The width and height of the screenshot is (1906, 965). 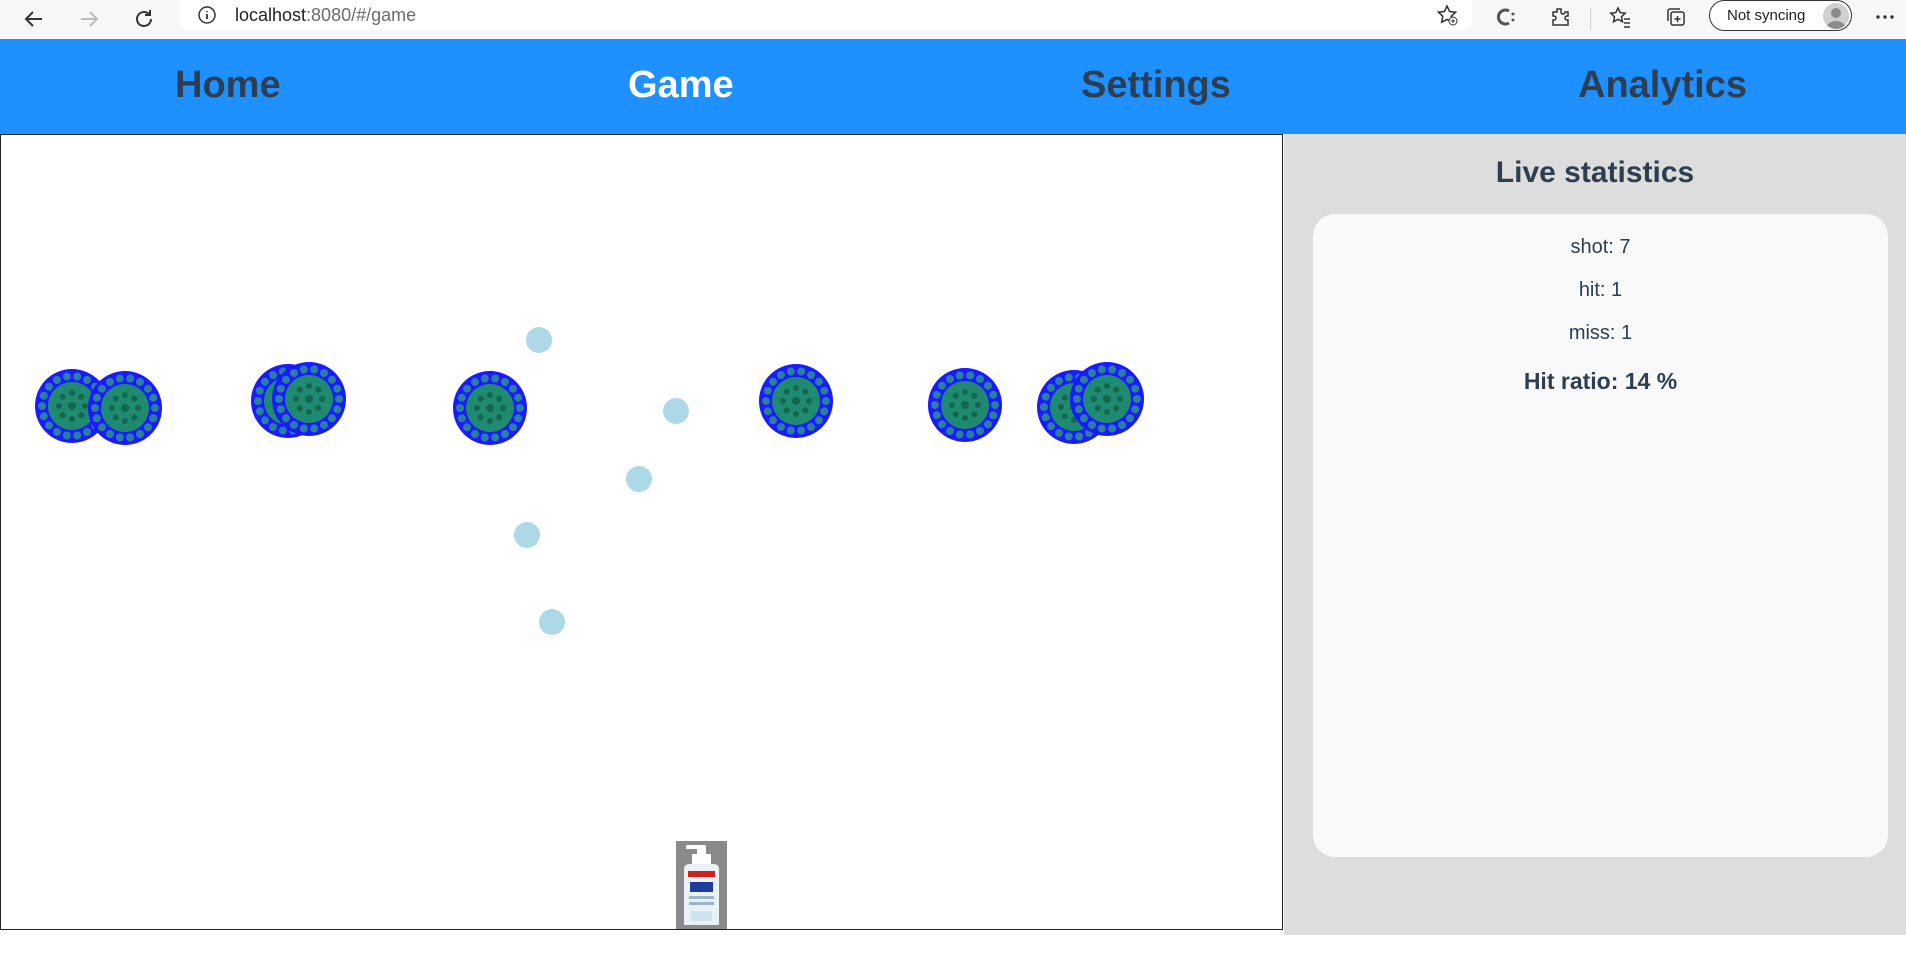 I want to click on avatar, so click(x=1836, y=16).